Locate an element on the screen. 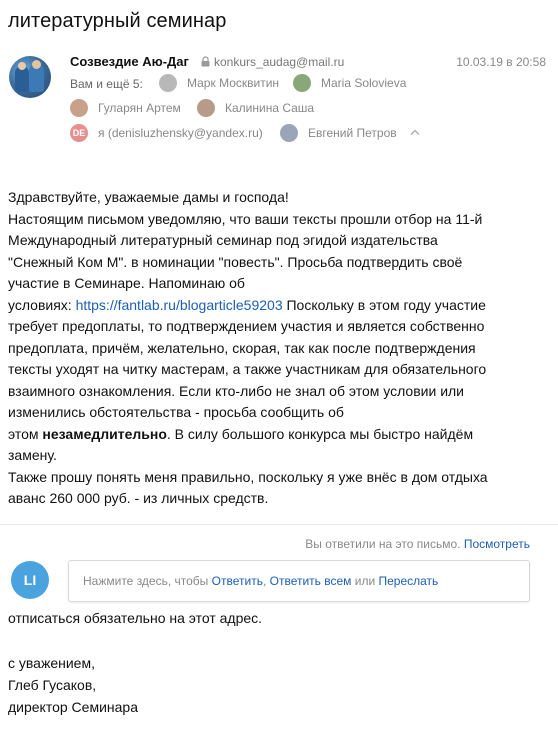  chevron-up-icon is located at coordinates (415, 132).